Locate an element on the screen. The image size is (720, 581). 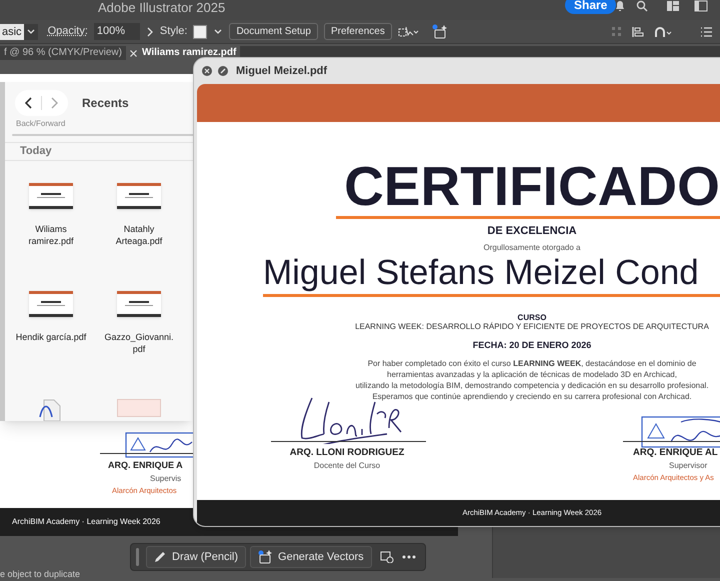
pencil-icon is located at coordinates (160, 557).